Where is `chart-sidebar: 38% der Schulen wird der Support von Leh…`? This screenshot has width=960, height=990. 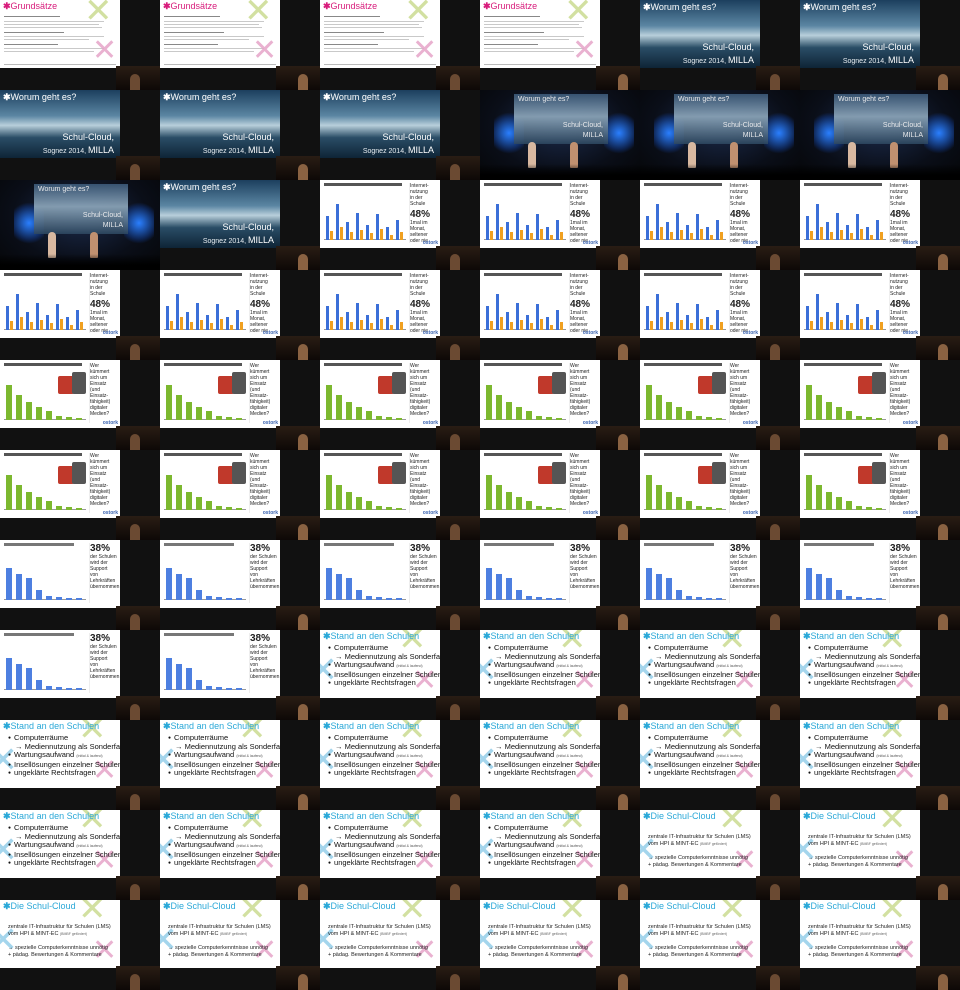
chart-sidebar: 38% der Schulen wird der Support von Leh… is located at coordinates (744, 573).